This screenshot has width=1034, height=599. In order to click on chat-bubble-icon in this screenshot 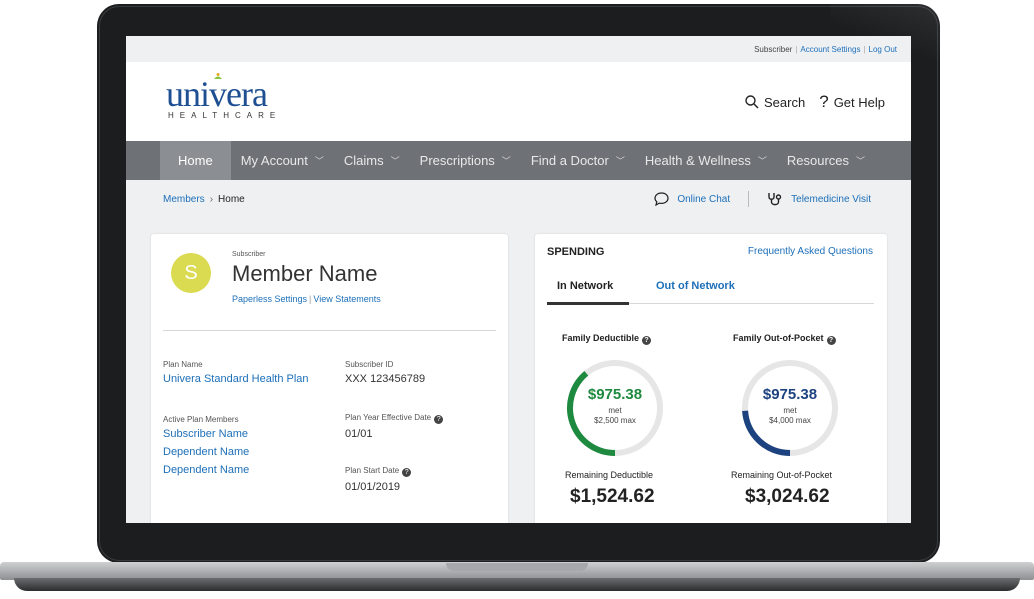, I will do `click(661, 199)`.